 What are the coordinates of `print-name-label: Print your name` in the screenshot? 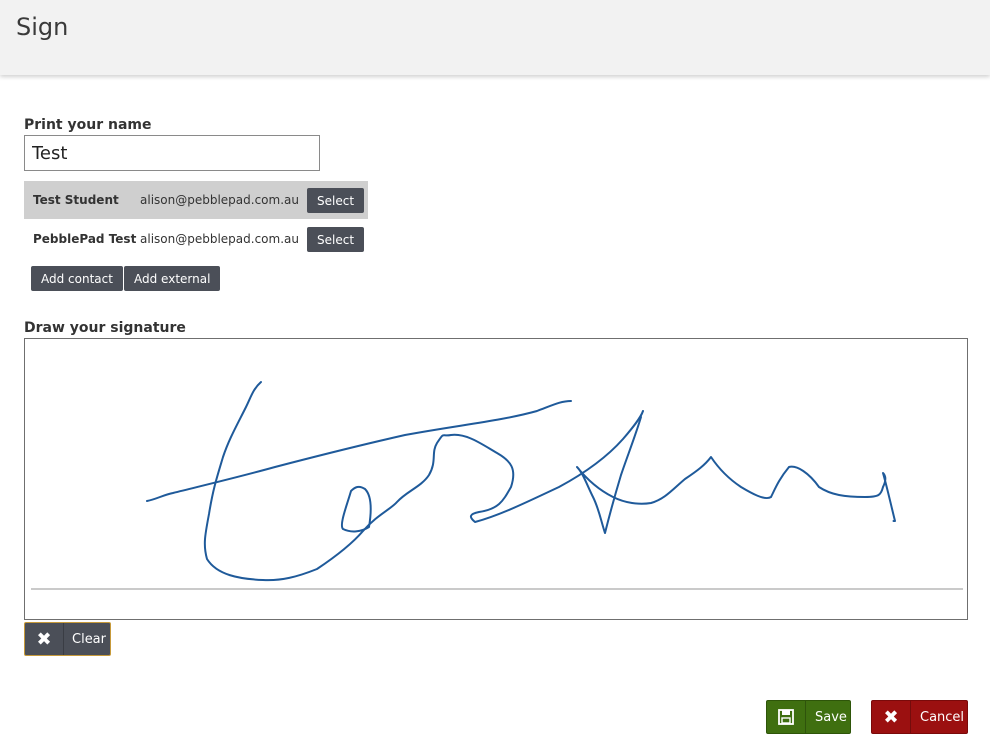 It's located at (88, 125).